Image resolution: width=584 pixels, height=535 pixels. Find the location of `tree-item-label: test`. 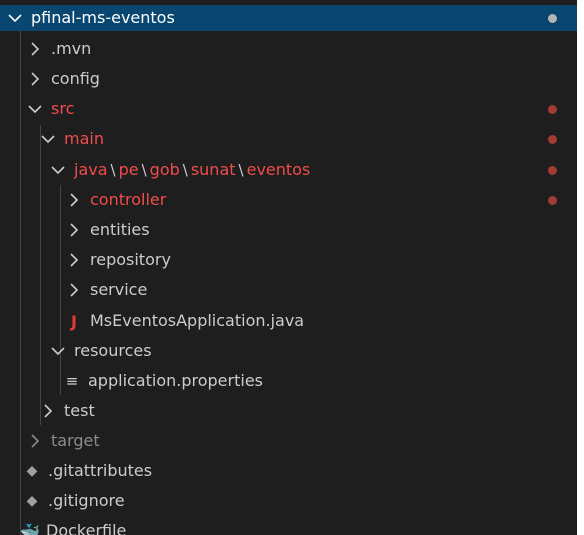

tree-item-label: test is located at coordinates (79, 410).